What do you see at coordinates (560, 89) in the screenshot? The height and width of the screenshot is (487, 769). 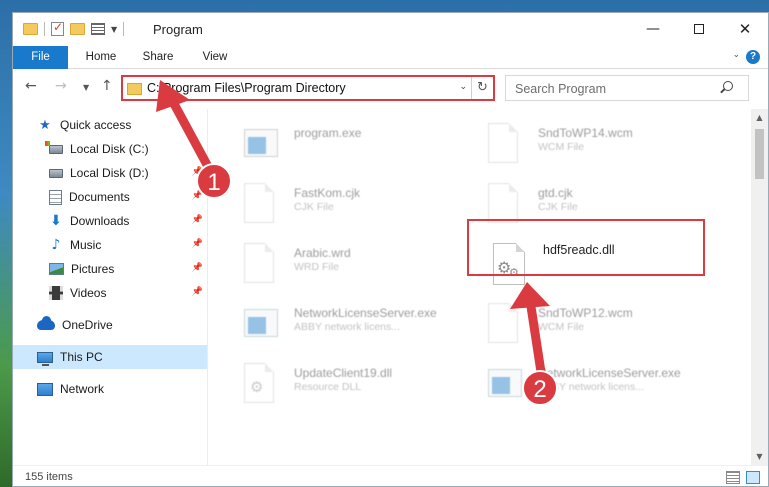 I see `search-input: Search Program` at bounding box center [560, 89].